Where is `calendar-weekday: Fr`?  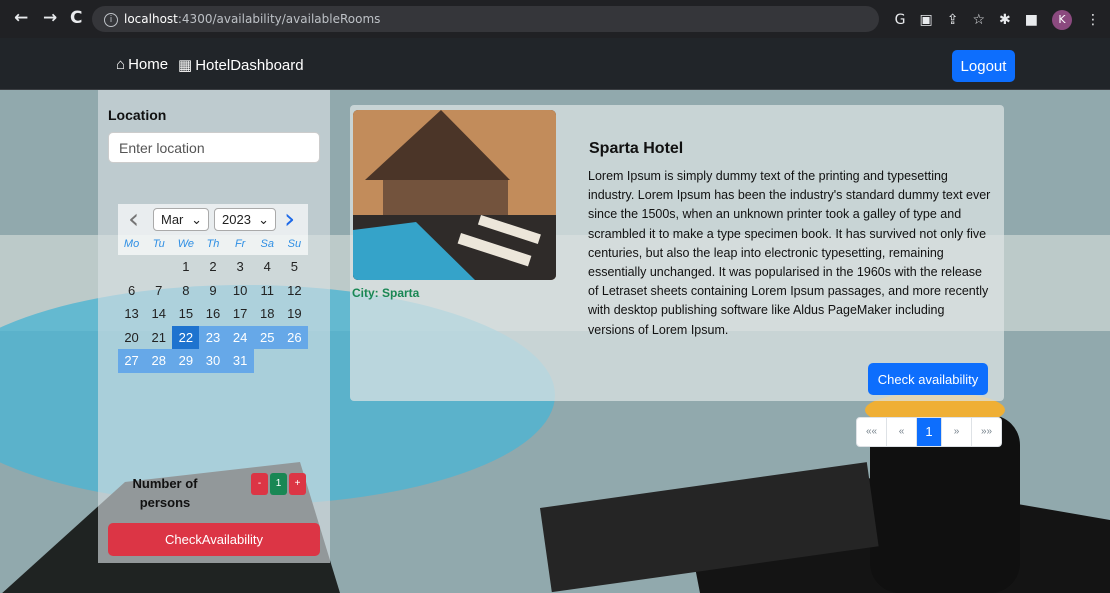 calendar-weekday: Fr is located at coordinates (240, 244).